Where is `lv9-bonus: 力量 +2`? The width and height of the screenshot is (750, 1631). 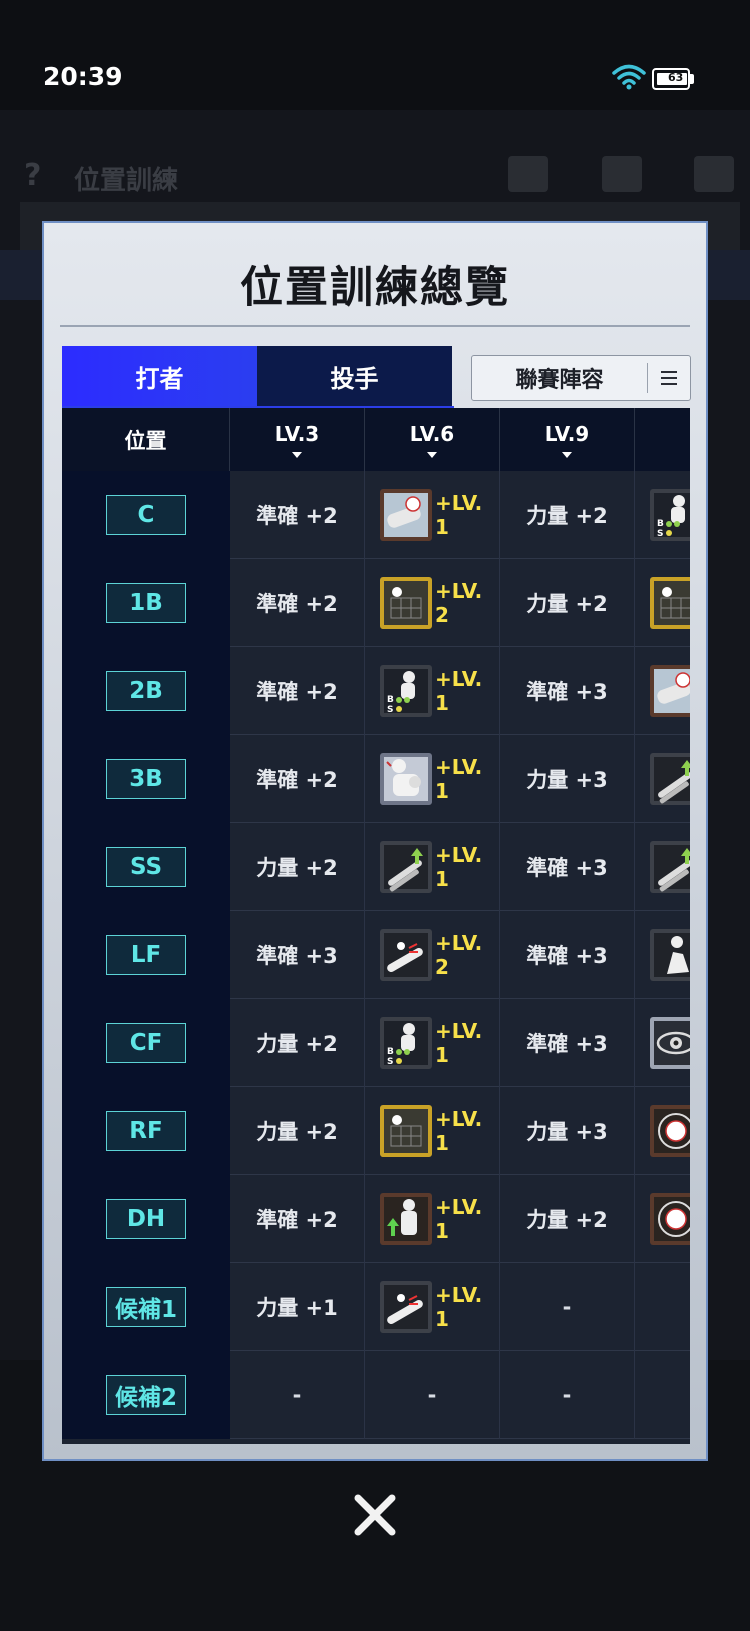 lv9-bonus: 力量 +2 is located at coordinates (567, 1219).